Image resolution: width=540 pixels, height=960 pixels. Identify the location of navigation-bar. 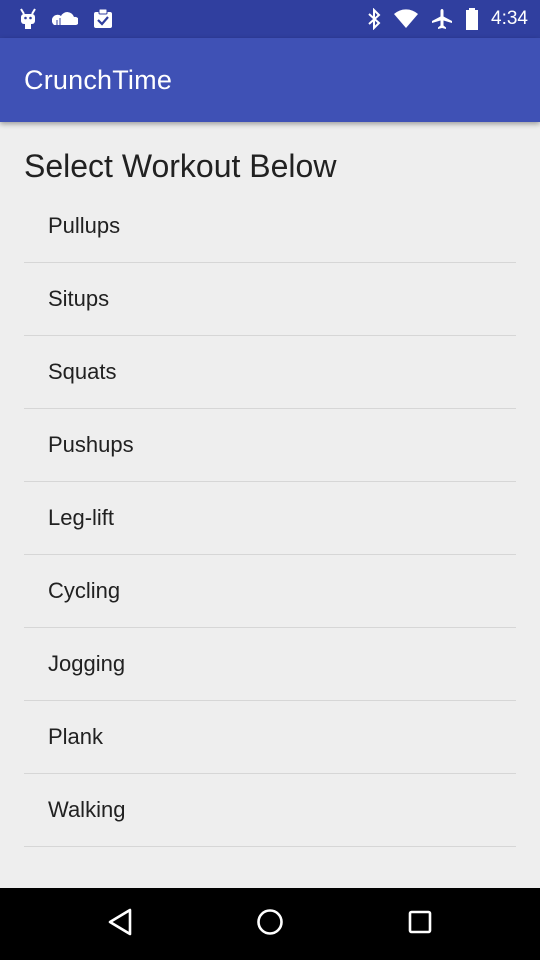
(270, 924).